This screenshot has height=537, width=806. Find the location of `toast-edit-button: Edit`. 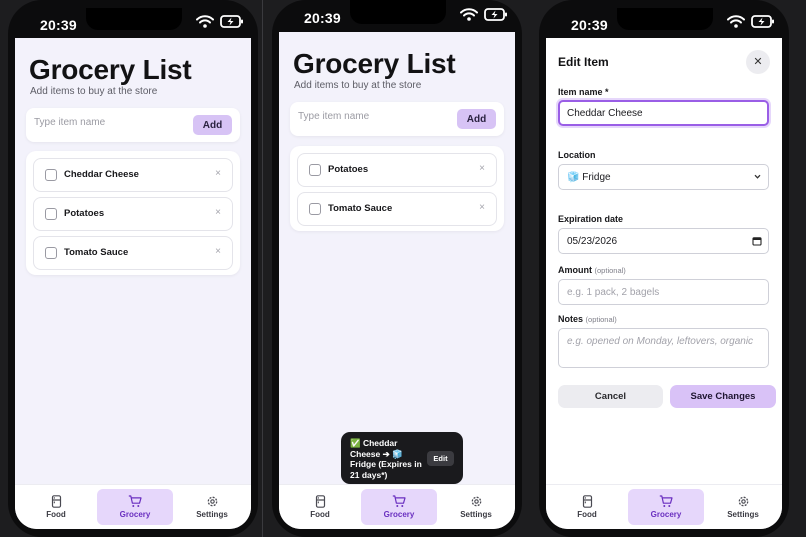

toast-edit-button: Edit is located at coordinates (440, 458).